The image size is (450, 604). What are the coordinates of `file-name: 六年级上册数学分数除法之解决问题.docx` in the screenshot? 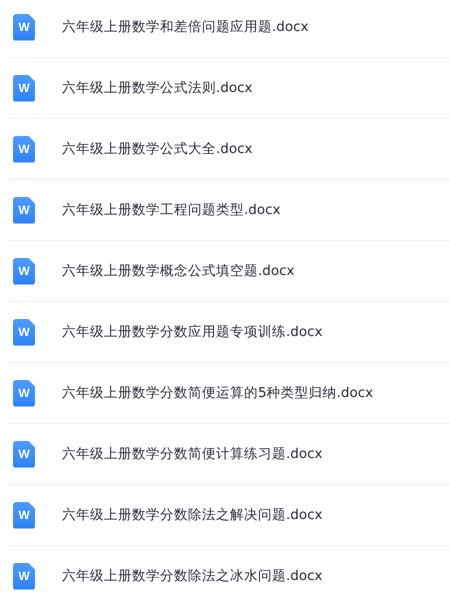 It's located at (192, 515).